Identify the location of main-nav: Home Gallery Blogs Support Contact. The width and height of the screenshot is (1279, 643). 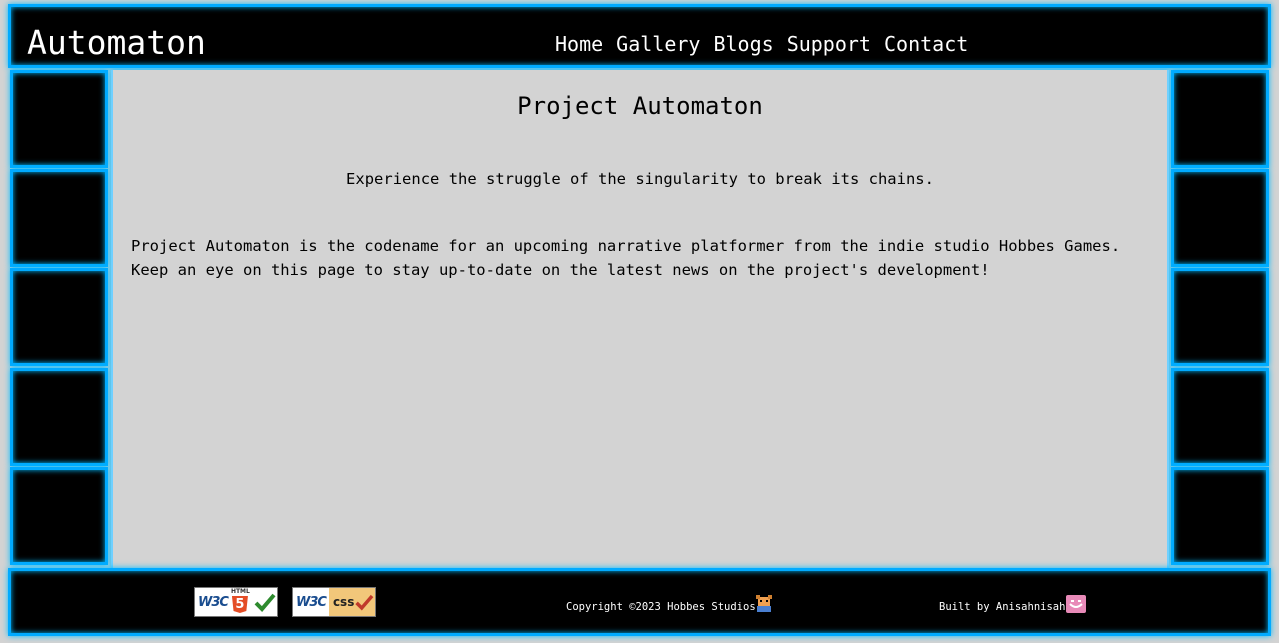
(761, 44).